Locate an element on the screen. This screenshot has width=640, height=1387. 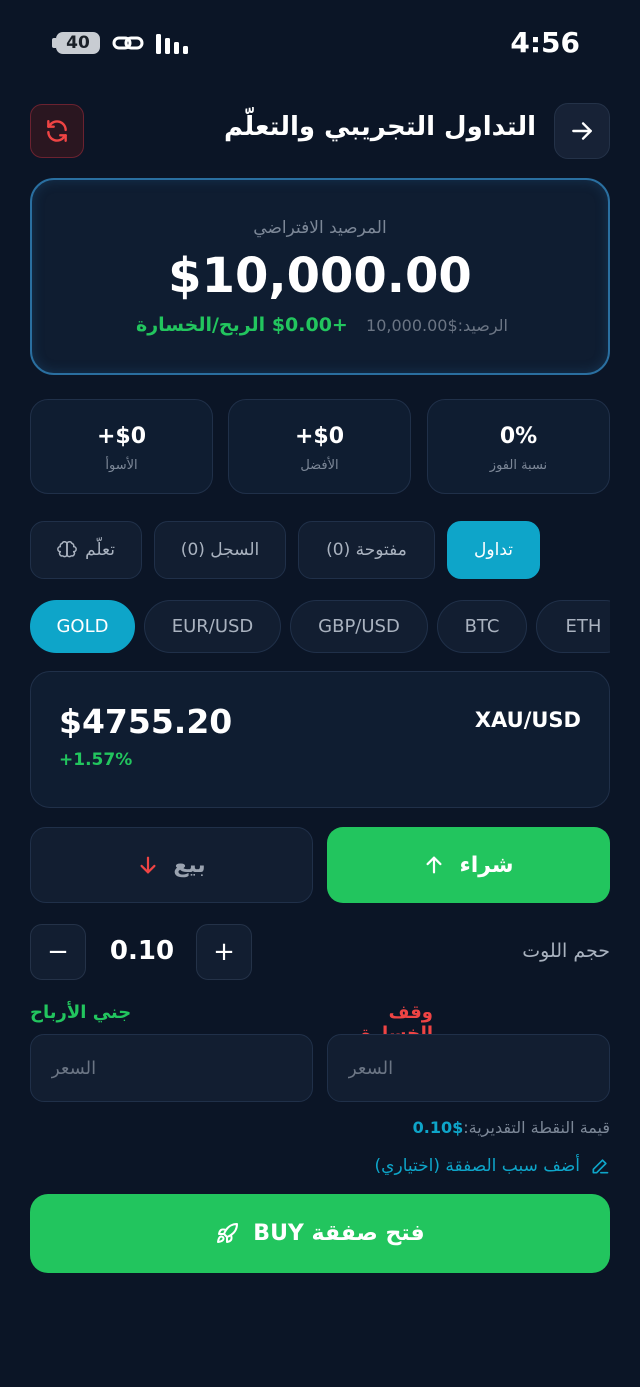
add-reason-link: أضف سبب الصفقة (اختياري) is located at coordinates (455, 1166).